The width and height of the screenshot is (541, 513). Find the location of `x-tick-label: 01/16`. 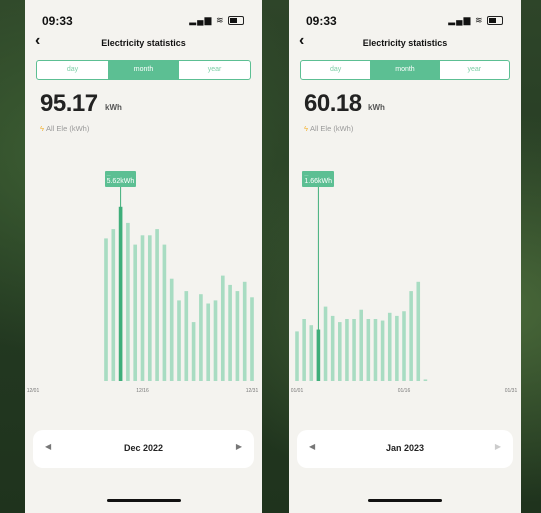

x-tick-label: 01/16 is located at coordinates (404, 391).